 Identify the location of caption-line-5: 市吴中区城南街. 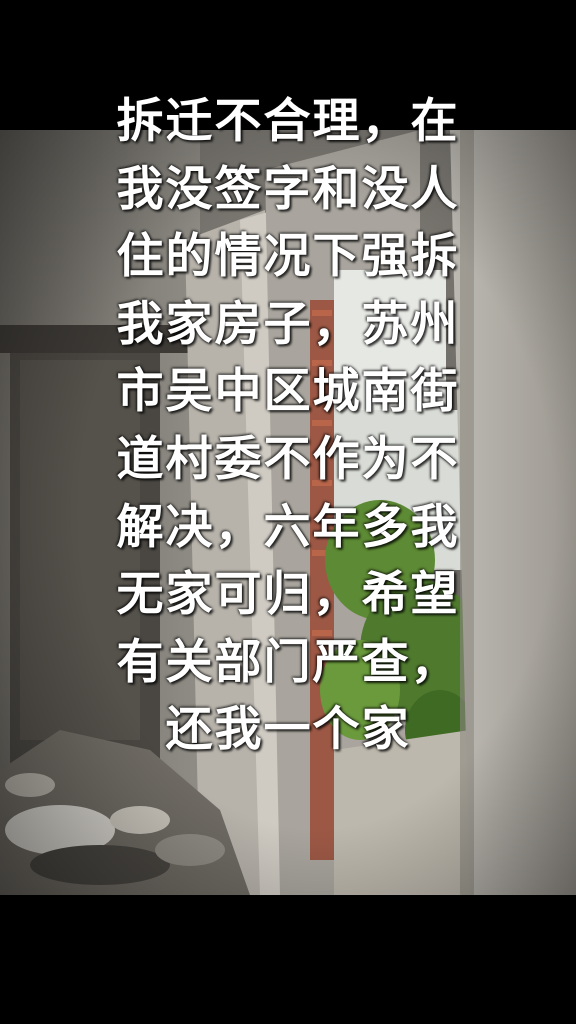
(288, 392).